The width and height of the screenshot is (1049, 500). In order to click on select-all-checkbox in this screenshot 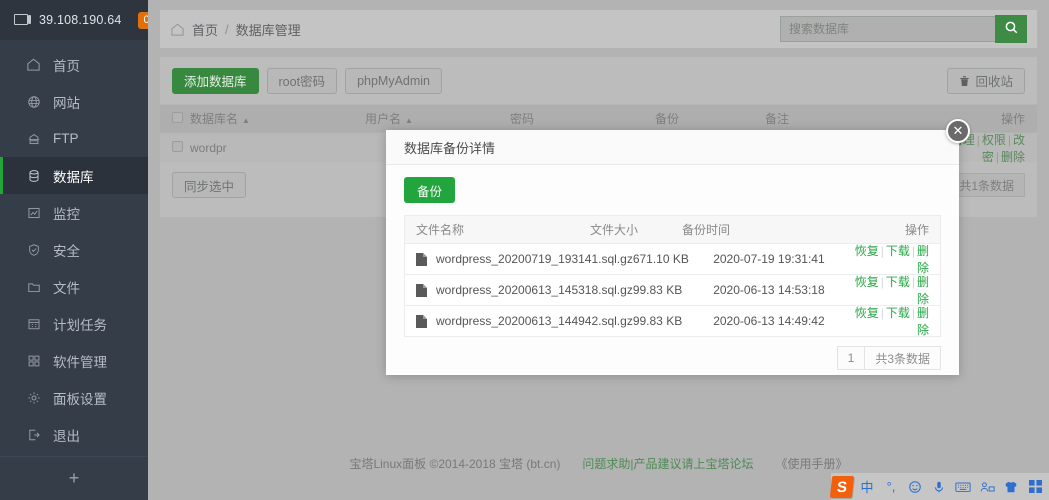, I will do `click(175, 118)`.